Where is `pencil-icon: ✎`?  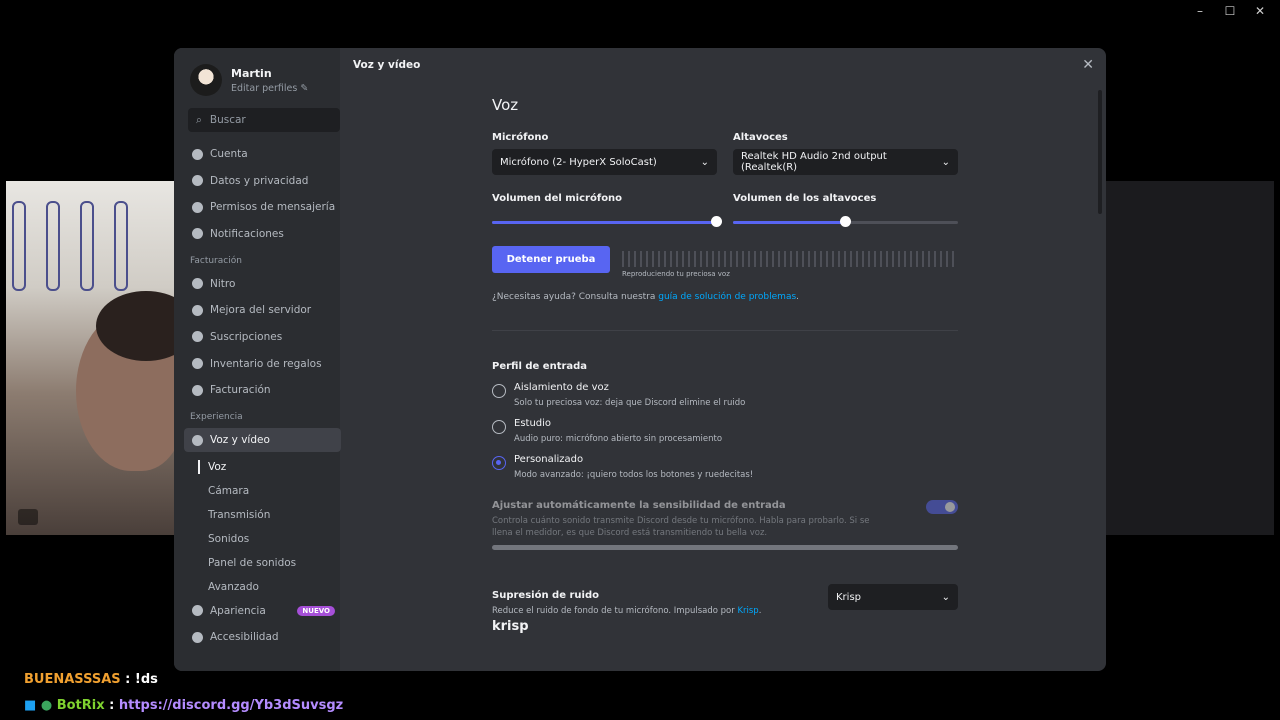
pencil-icon: ✎ is located at coordinates (304, 88).